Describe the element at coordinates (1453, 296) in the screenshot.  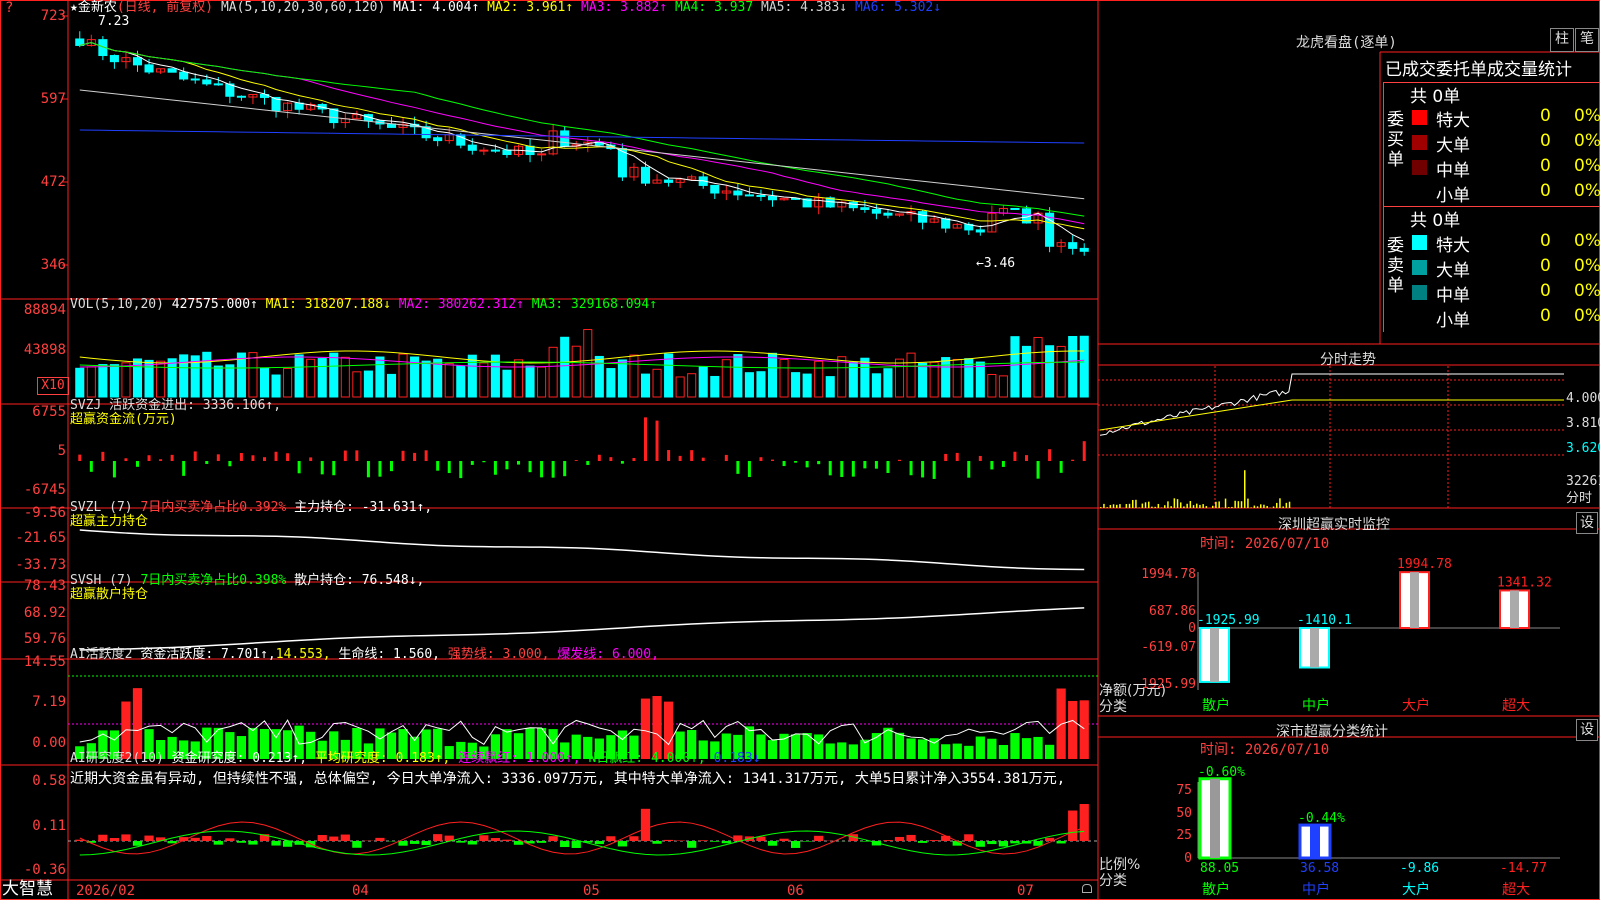
I see `order-type-label: 中单` at that location.